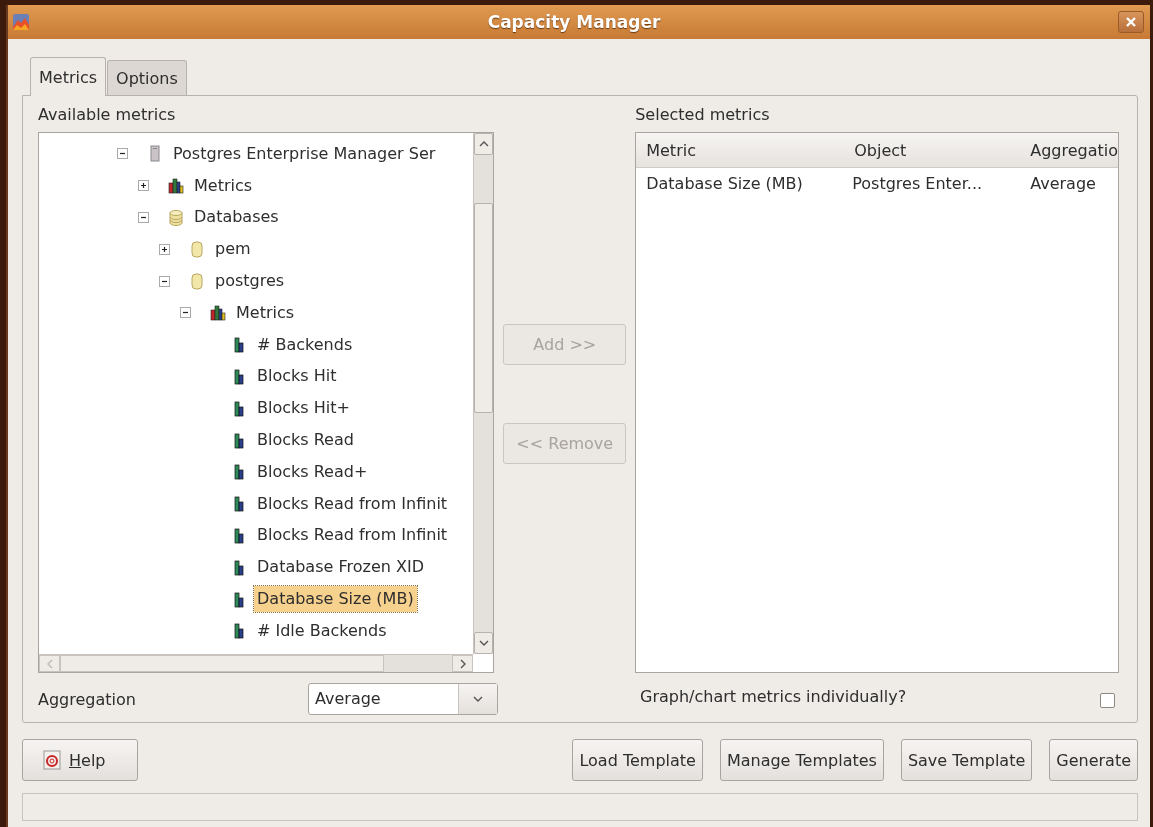 Image resolution: width=1153 pixels, height=827 pixels. I want to click on aggregation-label: Aggregation, so click(87, 699).